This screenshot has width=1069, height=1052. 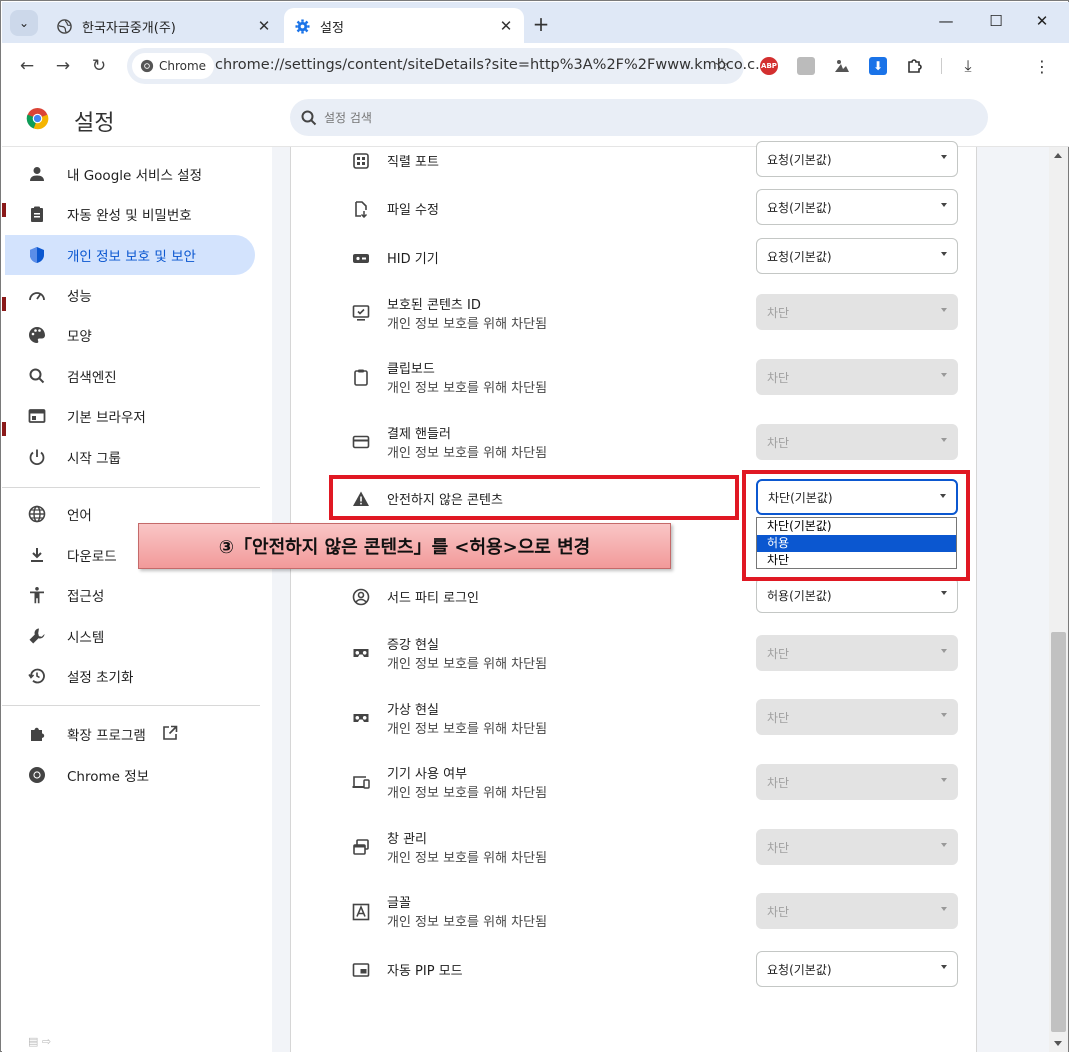 I want to click on devices-icon, so click(x=361, y=782).